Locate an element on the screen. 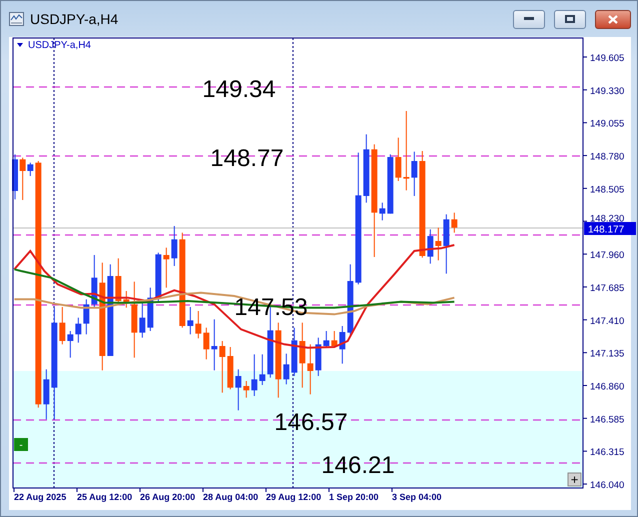 Image resolution: width=638 pixels, height=517 pixels. price-axis-label: 149.055 is located at coordinates (607, 124).